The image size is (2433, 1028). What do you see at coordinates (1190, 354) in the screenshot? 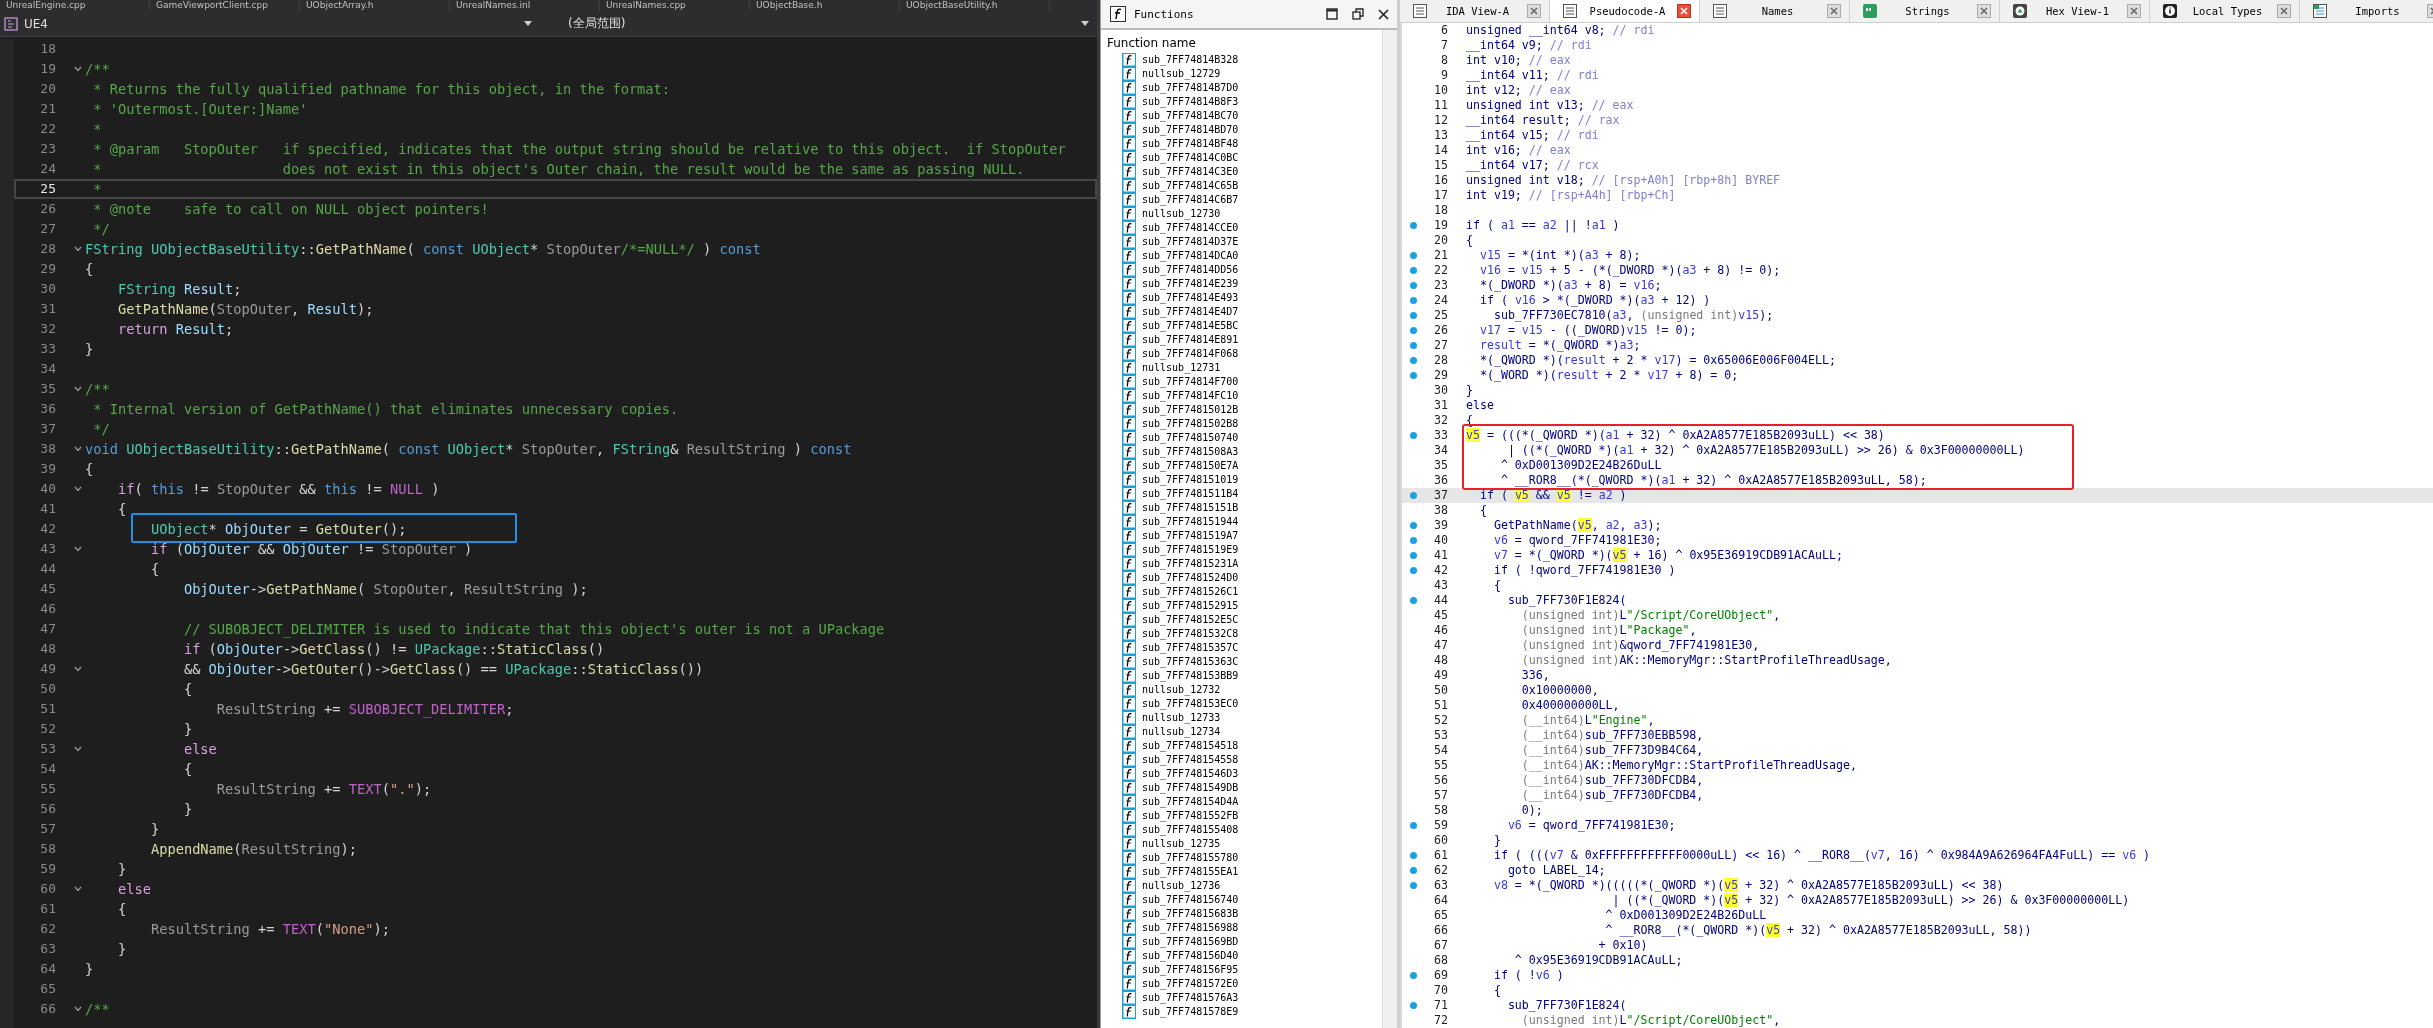
I see `function-name: sub_7FF74814F068` at bounding box center [1190, 354].